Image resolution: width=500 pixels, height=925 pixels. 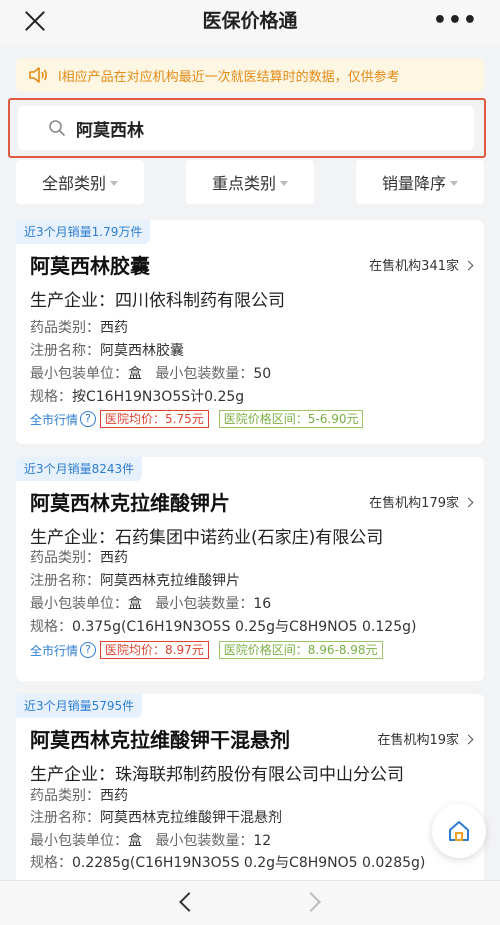 What do you see at coordinates (455, 20) in the screenshot?
I see `more-options-icon: •••` at bounding box center [455, 20].